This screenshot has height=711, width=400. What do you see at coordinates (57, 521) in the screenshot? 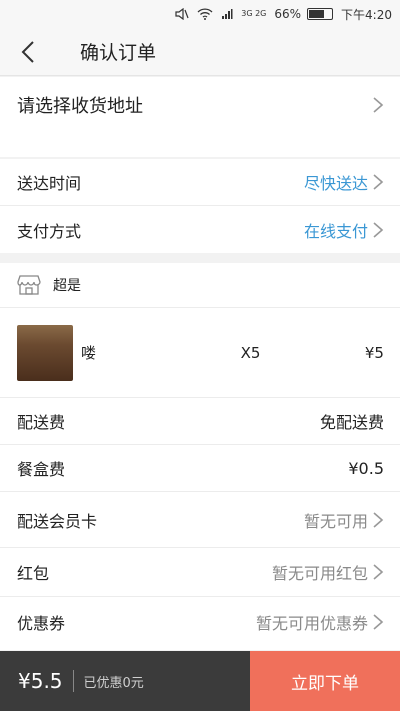
I see `member-card-label: 配送会员卡` at bounding box center [57, 521].